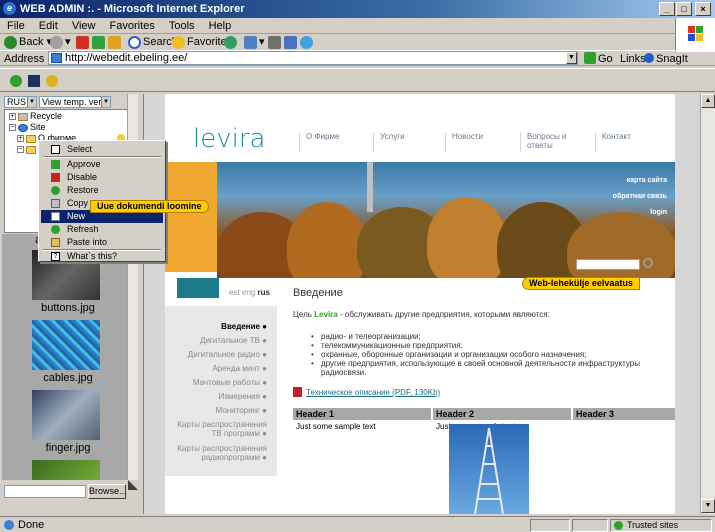  I want to click on menu-item-select: Select, so click(102, 149).